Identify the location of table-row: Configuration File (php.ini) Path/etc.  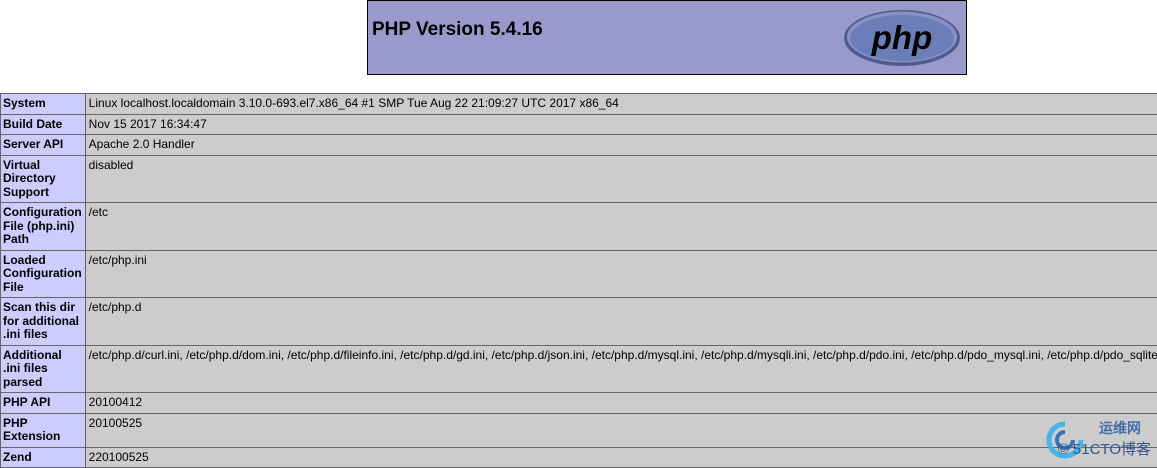
(579, 227).